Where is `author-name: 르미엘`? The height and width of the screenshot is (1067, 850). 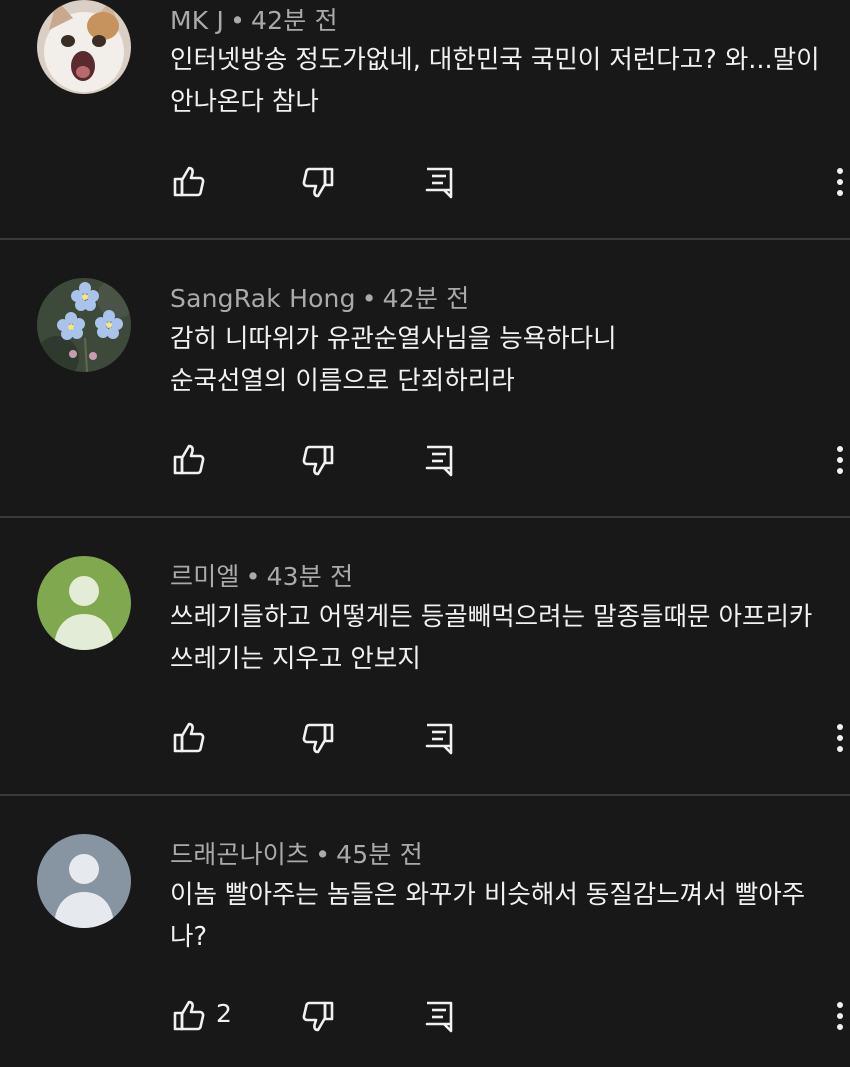 author-name: 르미엘 is located at coordinates (205, 576).